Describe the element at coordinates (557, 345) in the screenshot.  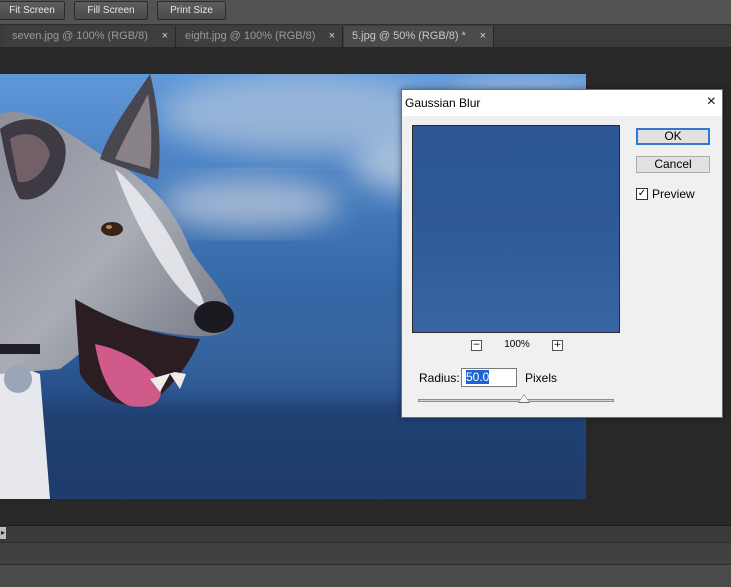
I see `zoom-in-button: +` at that location.